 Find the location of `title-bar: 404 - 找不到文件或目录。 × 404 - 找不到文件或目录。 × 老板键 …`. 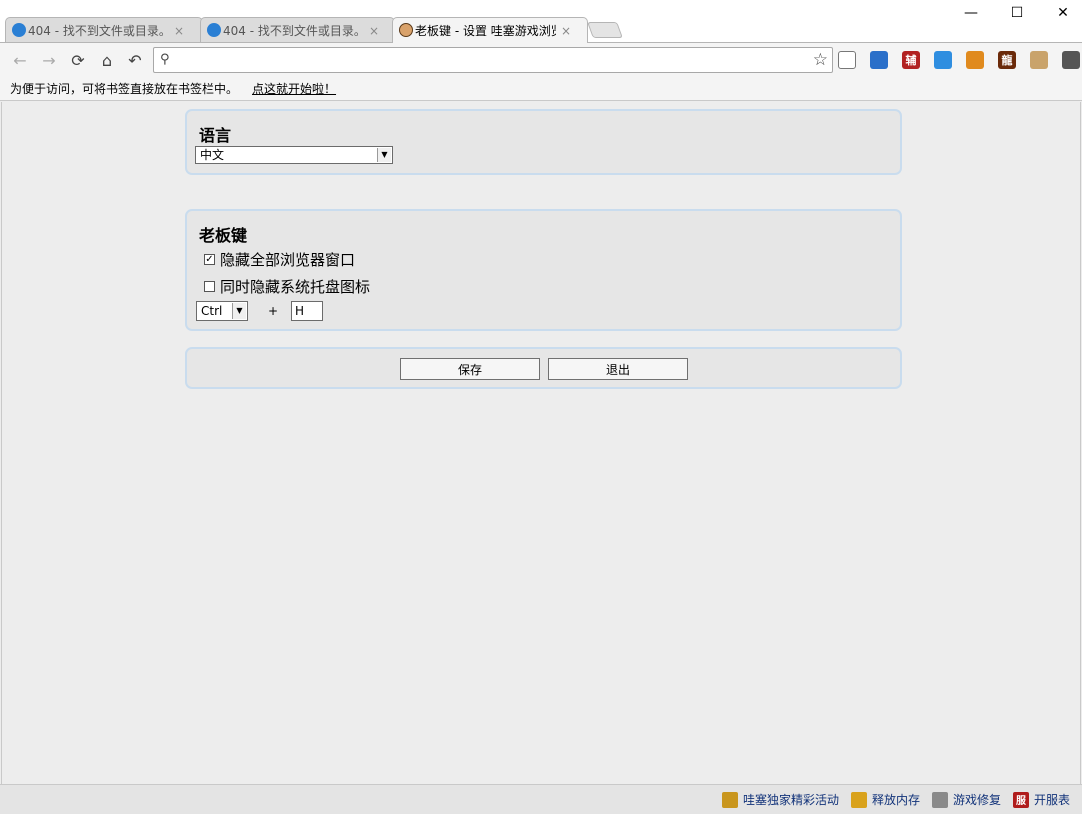

title-bar: 404 - 找不到文件或目录。 × 404 - 找不到文件或目录。 × 老板键 … is located at coordinates (541, 21).